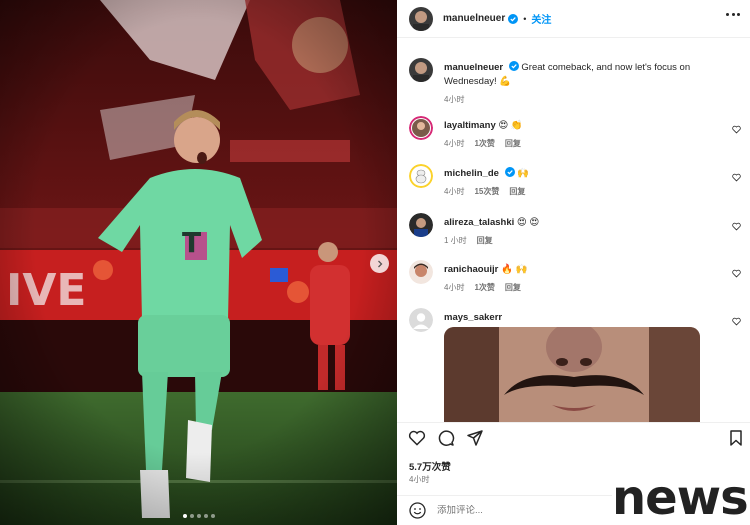  Describe the element at coordinates (523, 173) in the screenshot. I see `comment-text: 🙌` at that location.